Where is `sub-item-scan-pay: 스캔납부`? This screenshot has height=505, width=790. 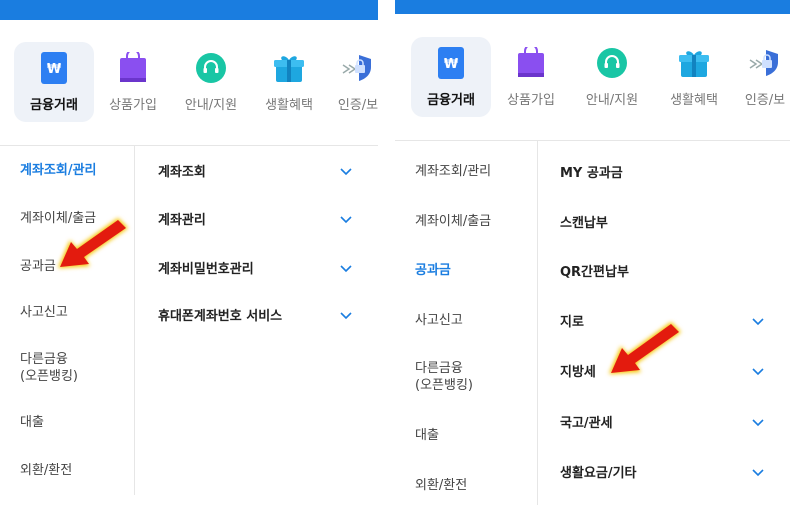 sub-item-scan-pay: 스캔납부 is located at coordinates (584, 221).